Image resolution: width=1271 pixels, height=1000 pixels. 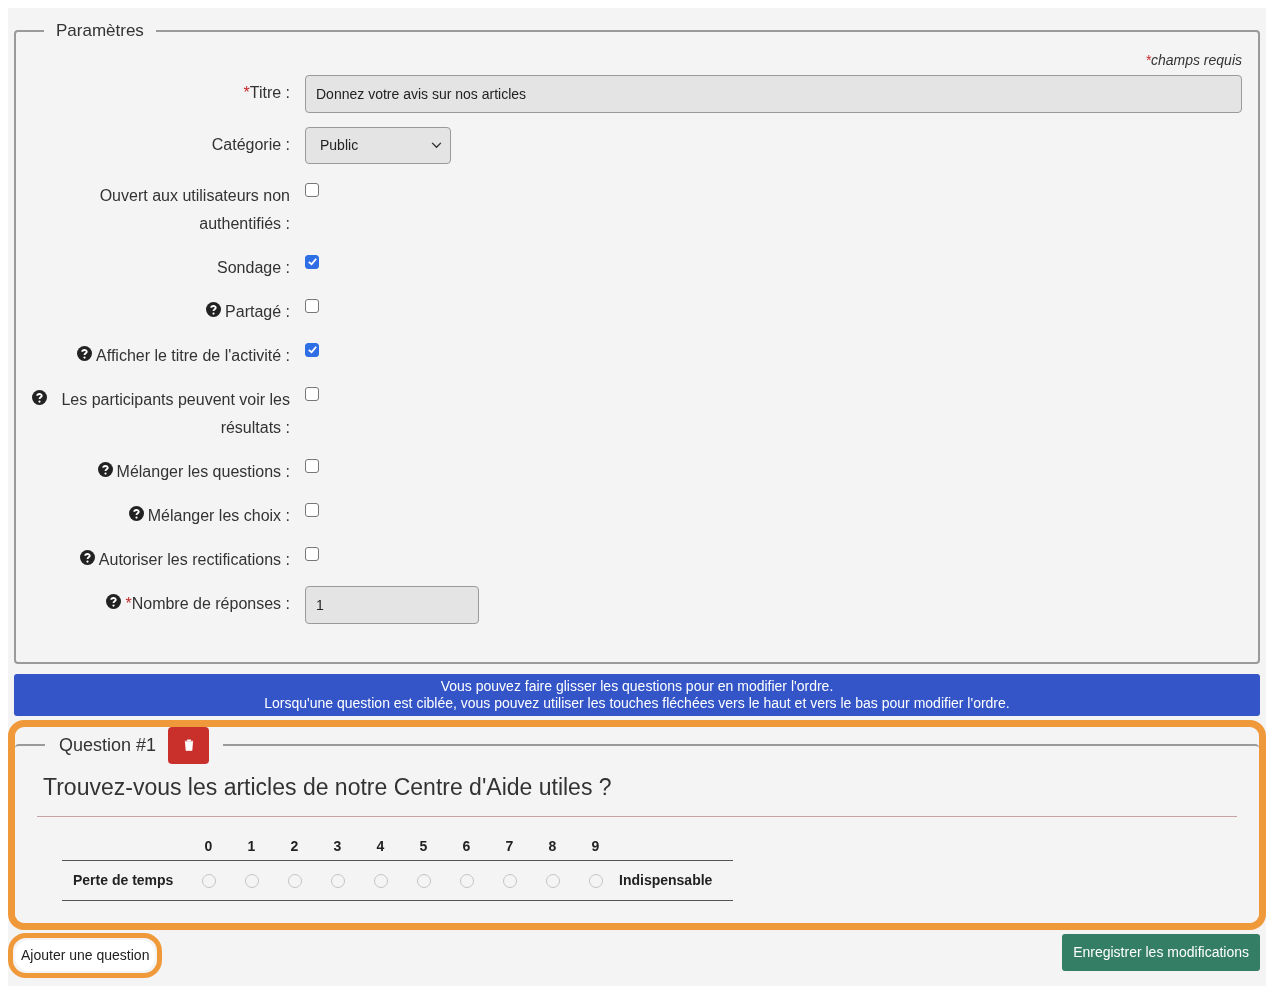 I want to click on field-label: *Nombre de réponses :, so click(x=207, y=603).